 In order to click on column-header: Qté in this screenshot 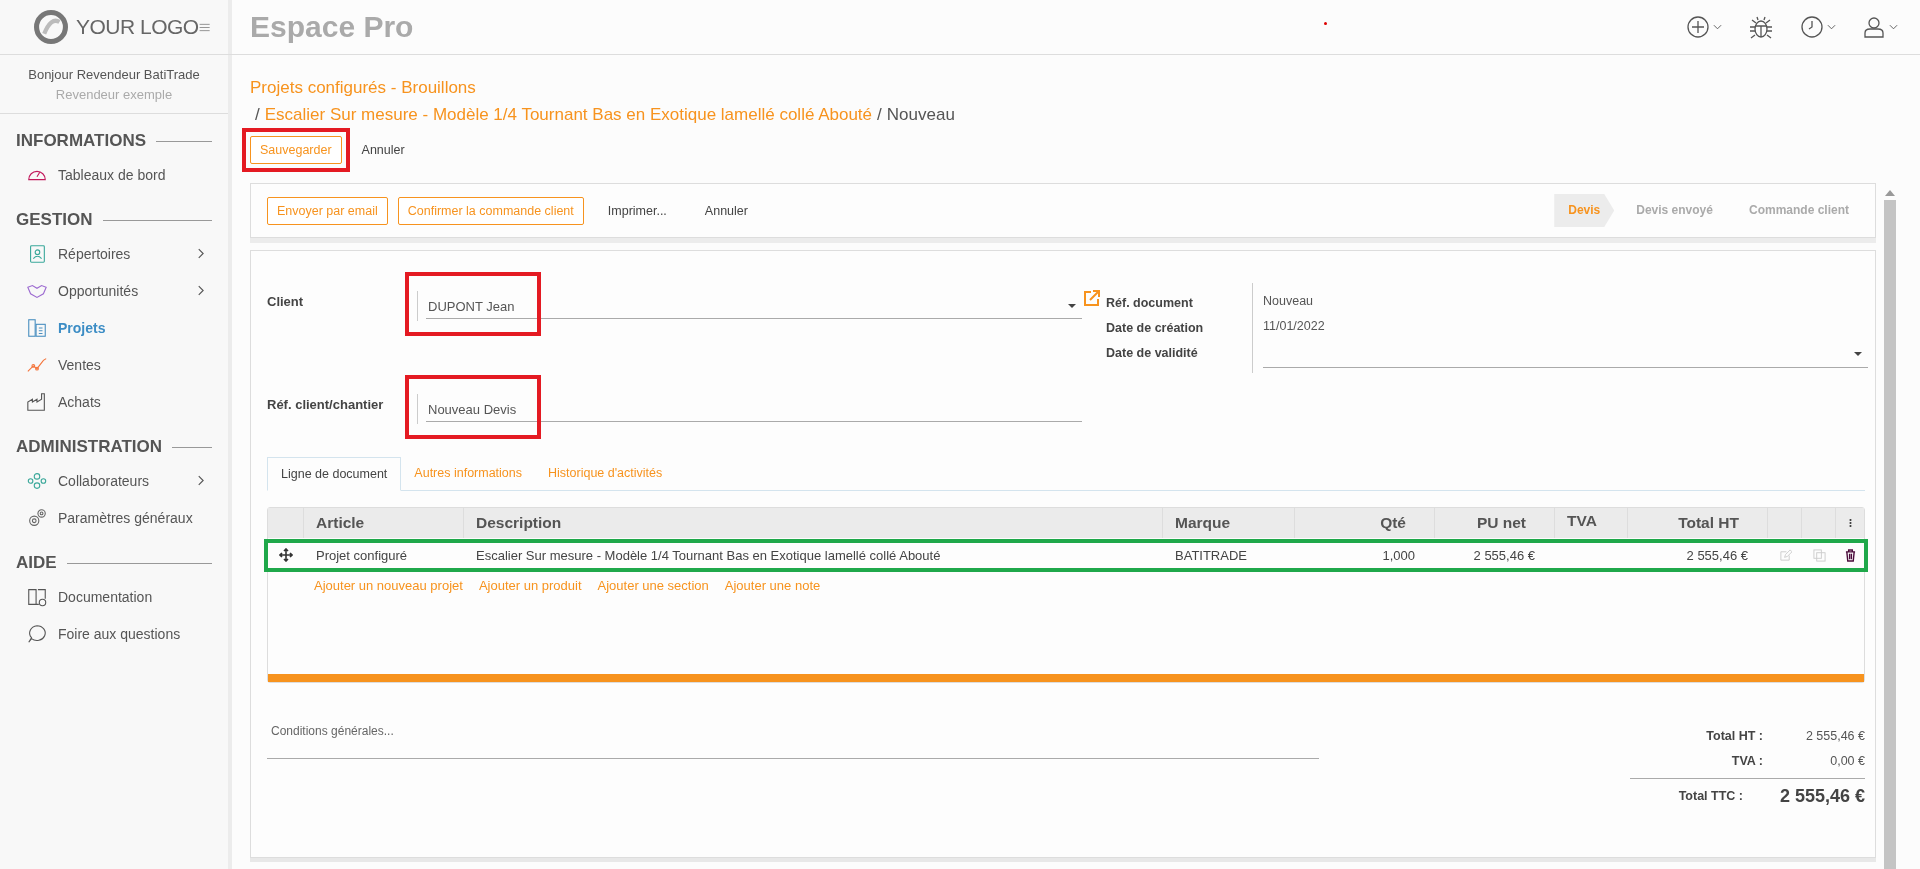, I will do `click(1365, 523)`.